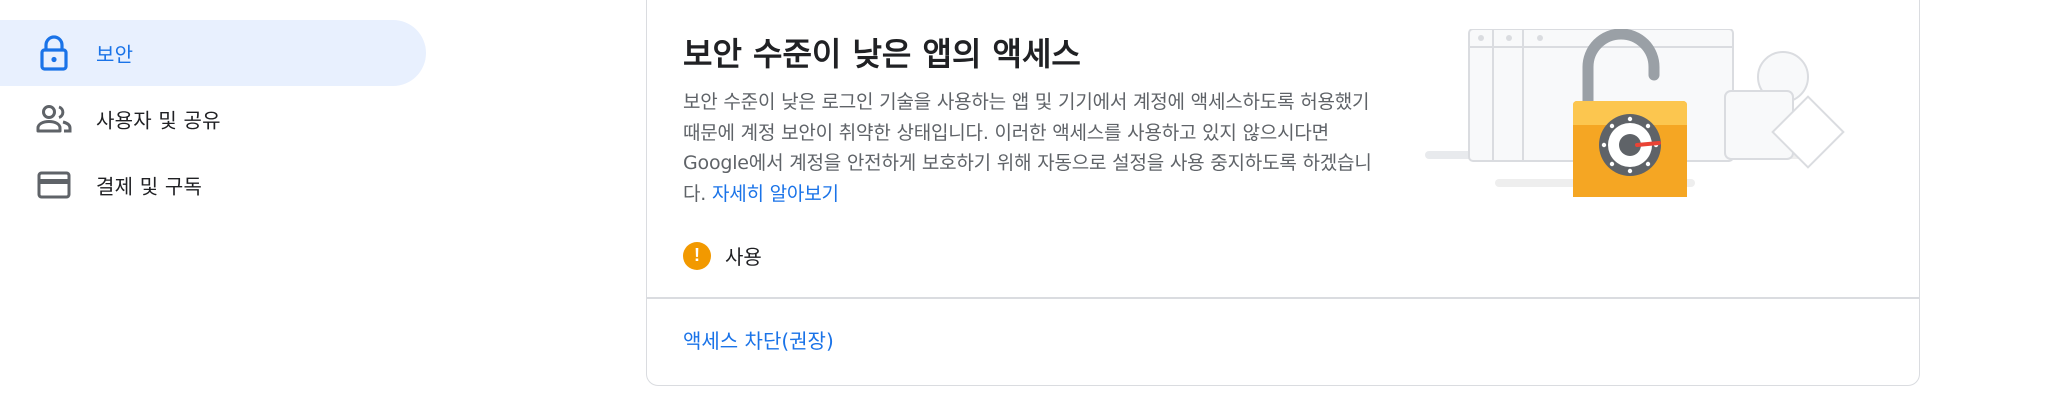 The image size is (2064, 406). I want to click on block-access-button: 액세스 차단(권장), so click(758, 339).